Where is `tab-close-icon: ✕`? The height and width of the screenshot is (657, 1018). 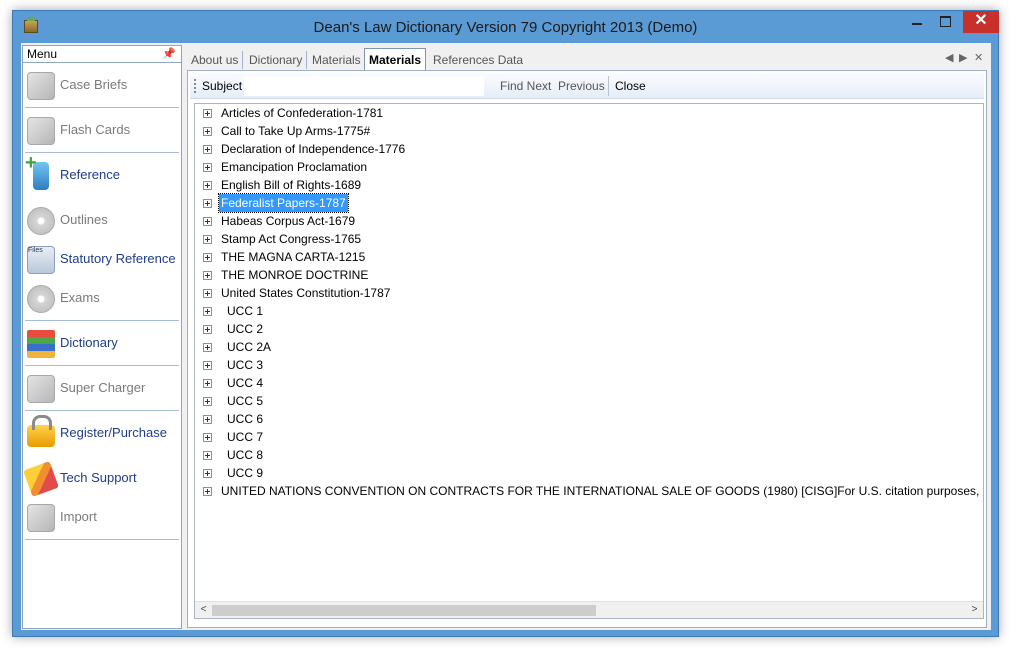 tab-close-icon: ✕ is located at coordinates (978, 57).